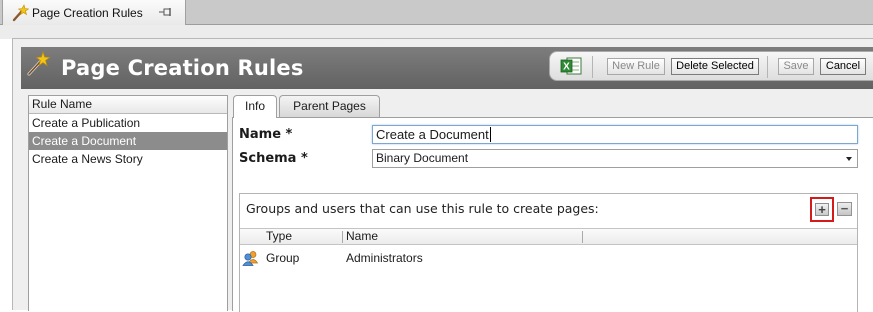 The height and width of the screenshot is (312, 873). I want to click on delete-selected-button: Delete Selected, so click(715, 66).